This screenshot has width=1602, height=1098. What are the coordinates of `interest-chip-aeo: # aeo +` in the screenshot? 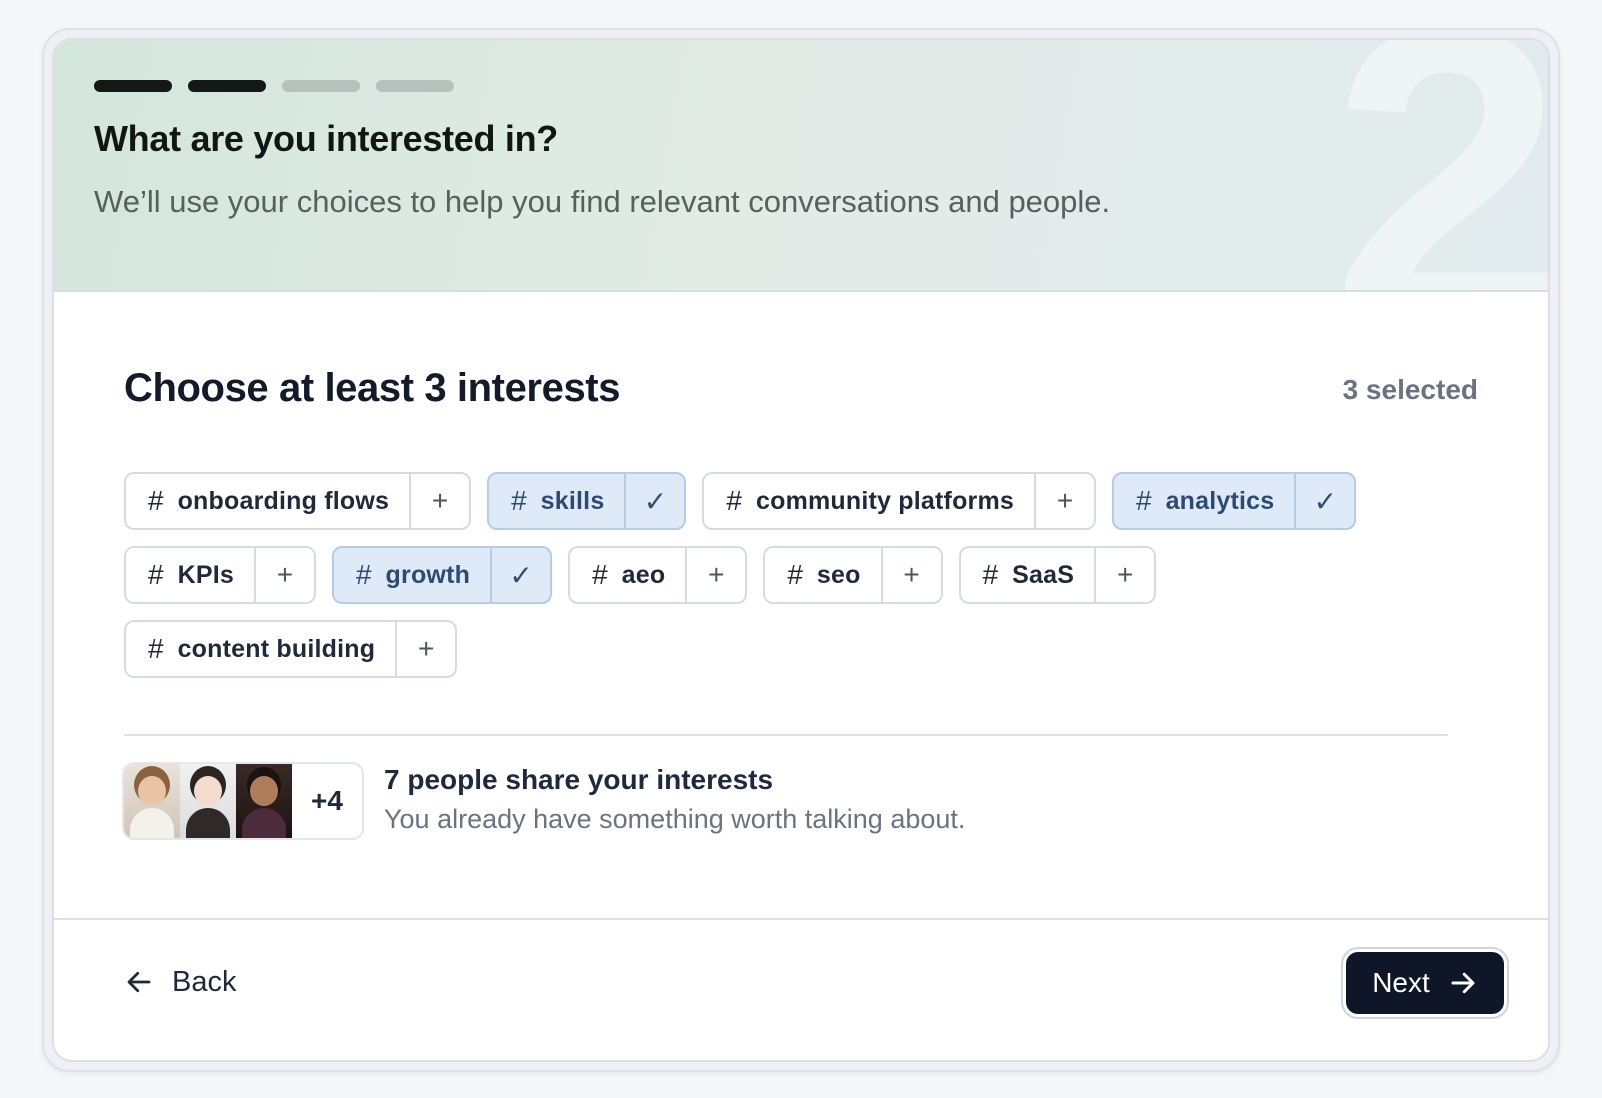 It's located at (658, 575).